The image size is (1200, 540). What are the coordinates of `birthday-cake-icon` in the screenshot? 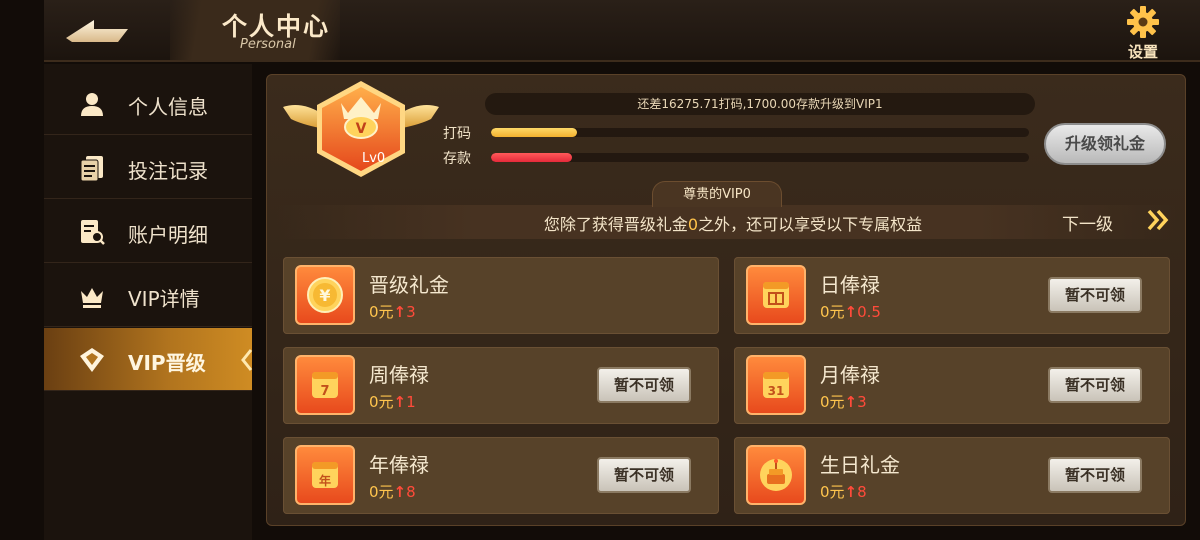 It's located at (776, 475).